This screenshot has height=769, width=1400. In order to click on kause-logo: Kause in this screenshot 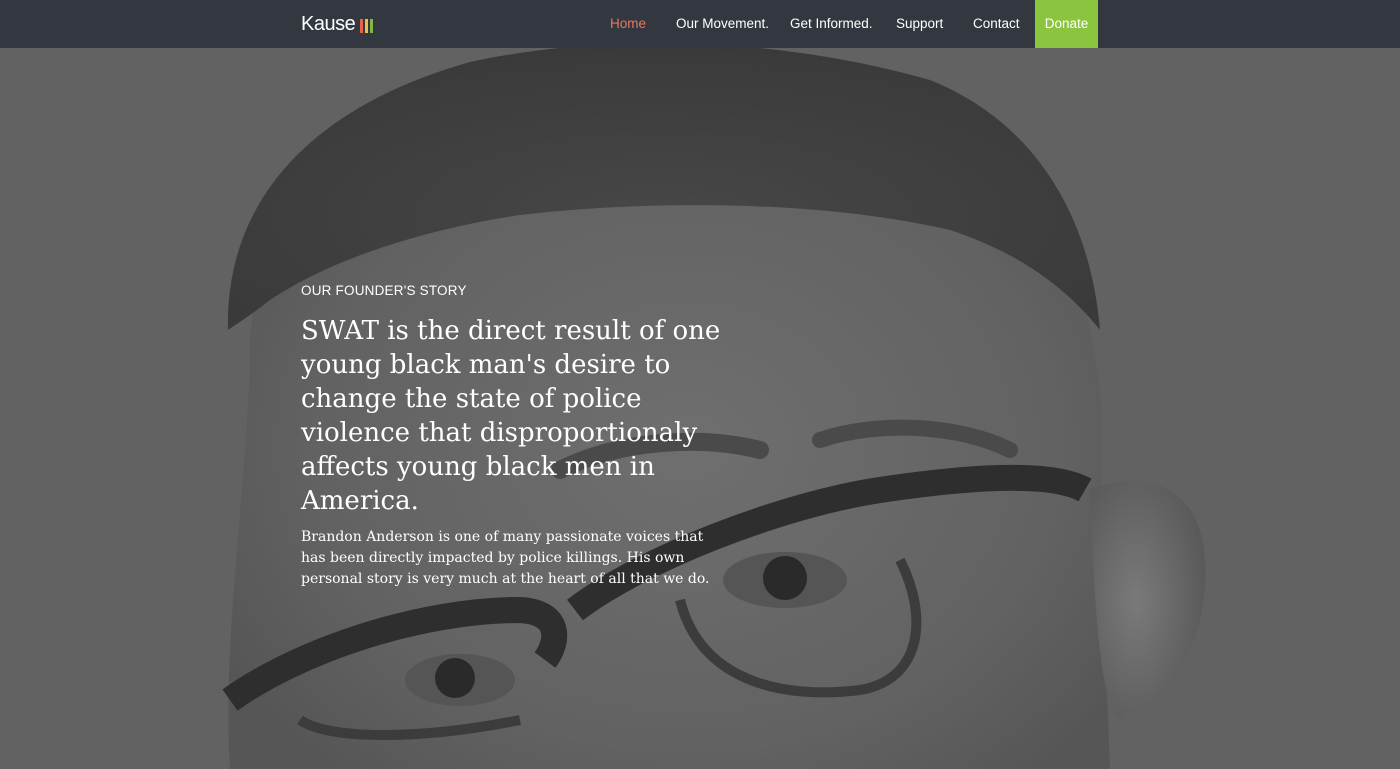, I will do `click(337, 24)`.